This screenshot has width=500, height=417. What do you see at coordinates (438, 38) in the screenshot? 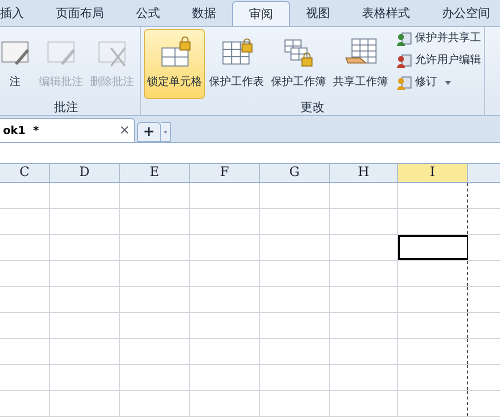
I see `ribbon-small-button: 保护并共享工` at bounding box center [438, 38].